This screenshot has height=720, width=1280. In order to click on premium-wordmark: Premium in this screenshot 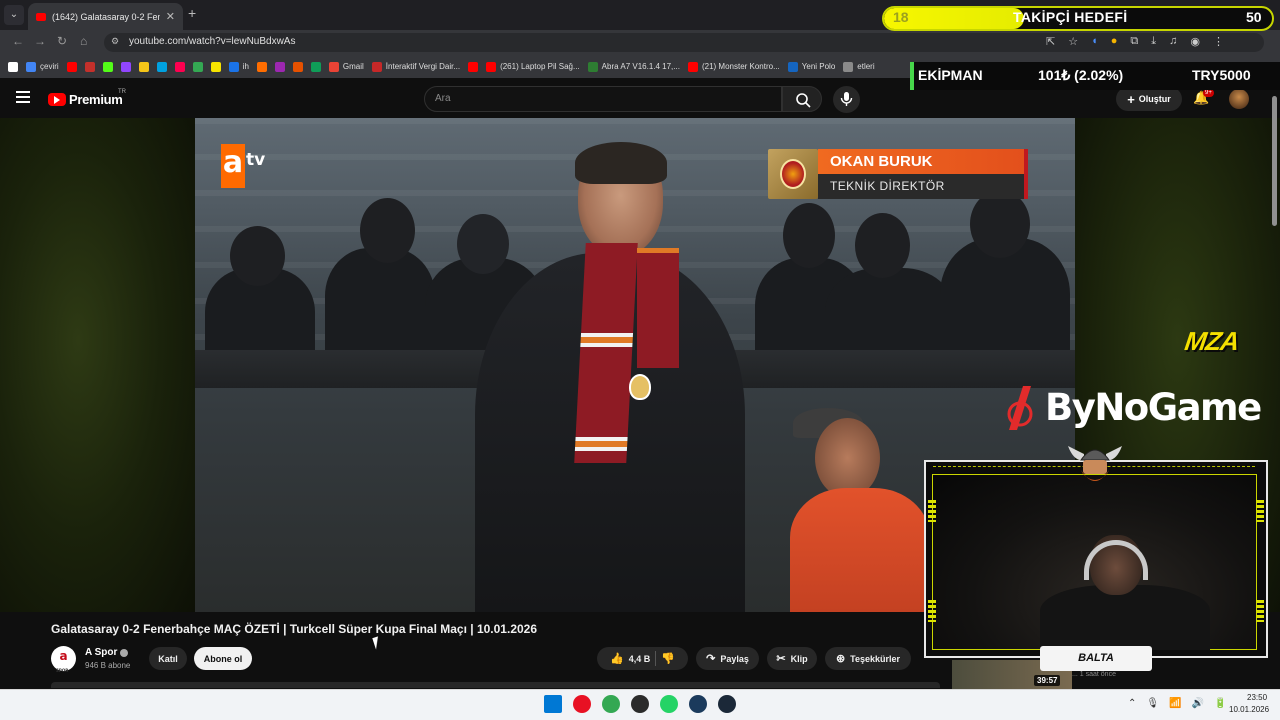, I will do `click(96, 99)`.